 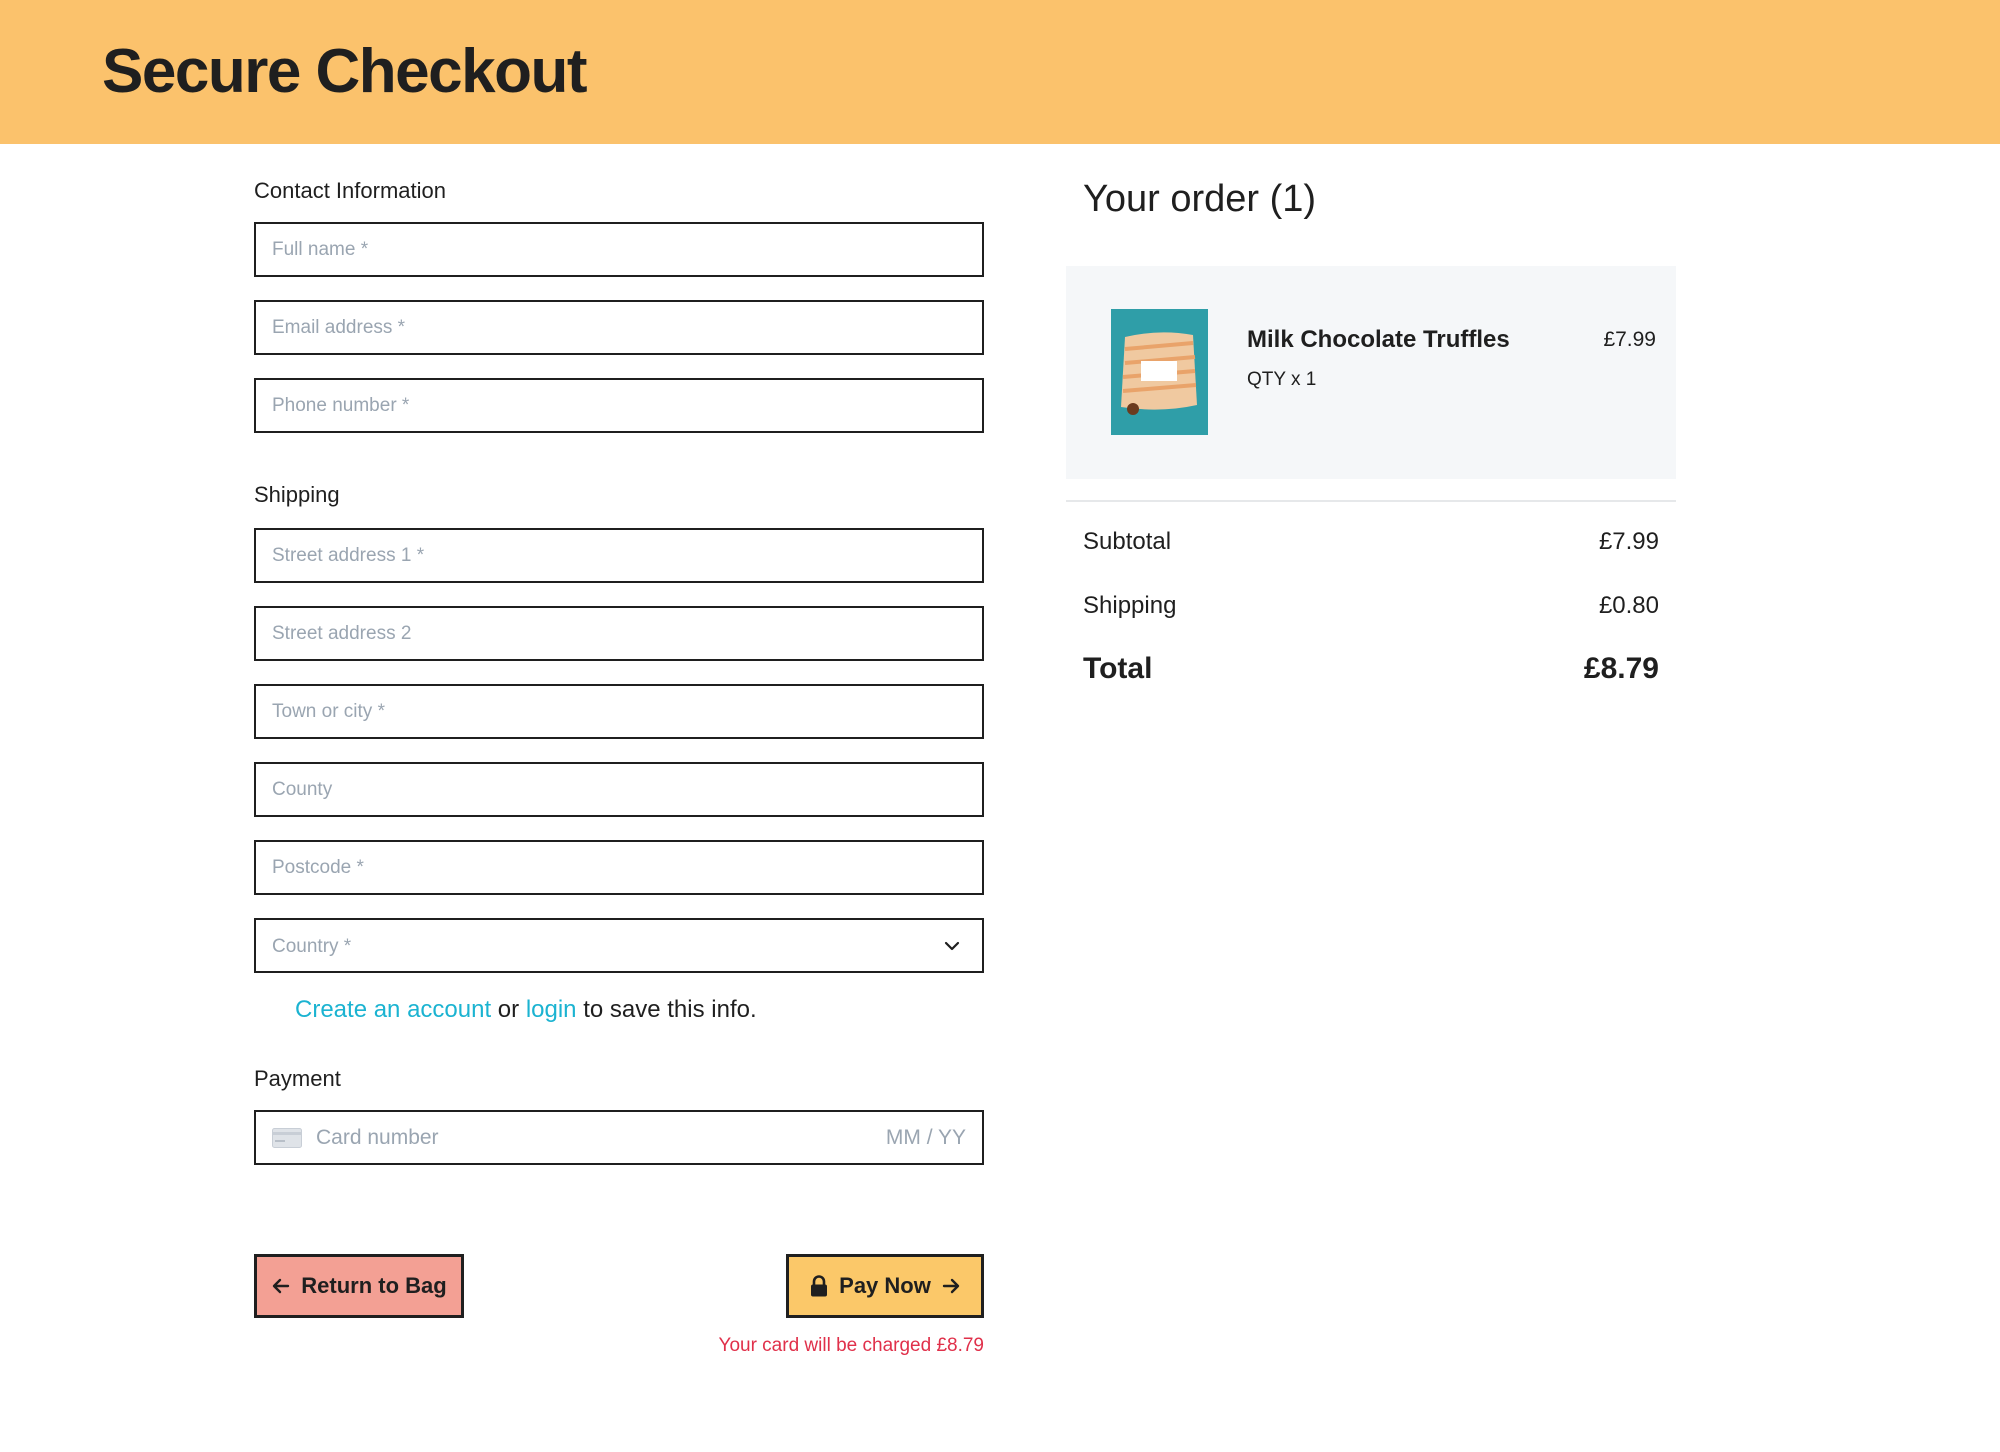 I want to click on card-number-placeholder: Card number, so click(x=377, y=1137).